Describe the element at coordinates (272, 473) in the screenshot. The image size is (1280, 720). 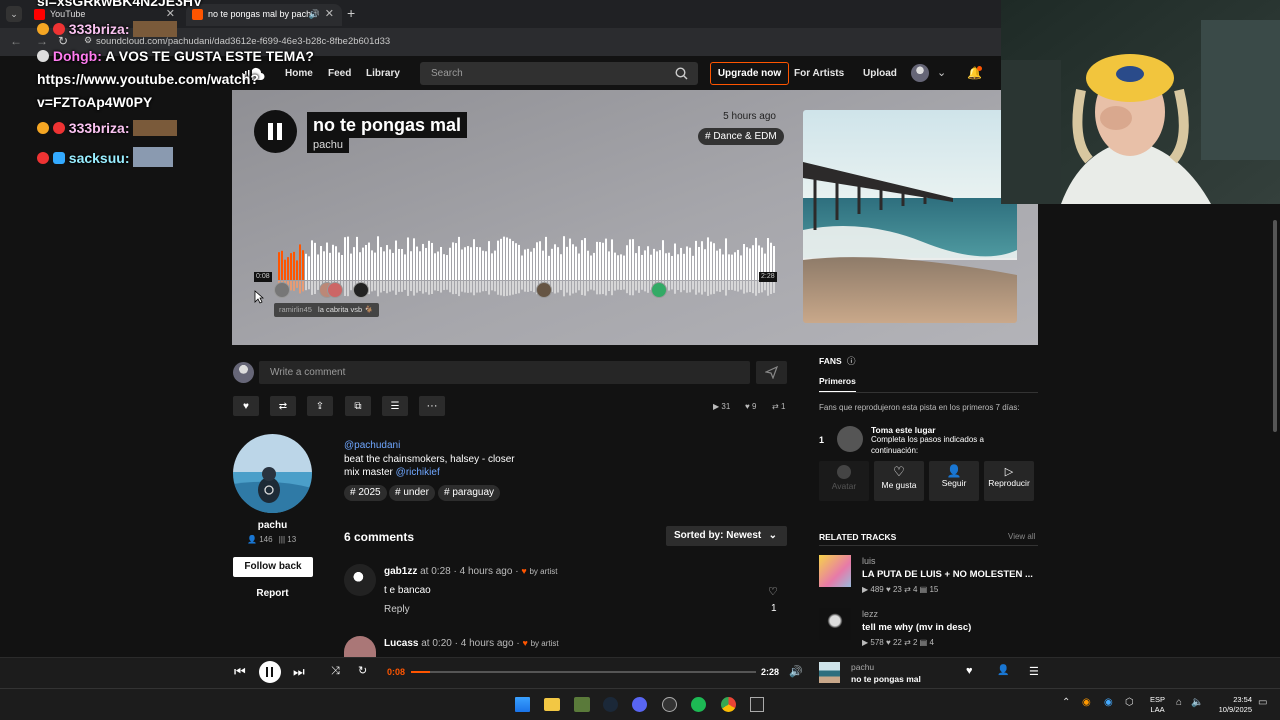
I see `artist-avatar` at that location.